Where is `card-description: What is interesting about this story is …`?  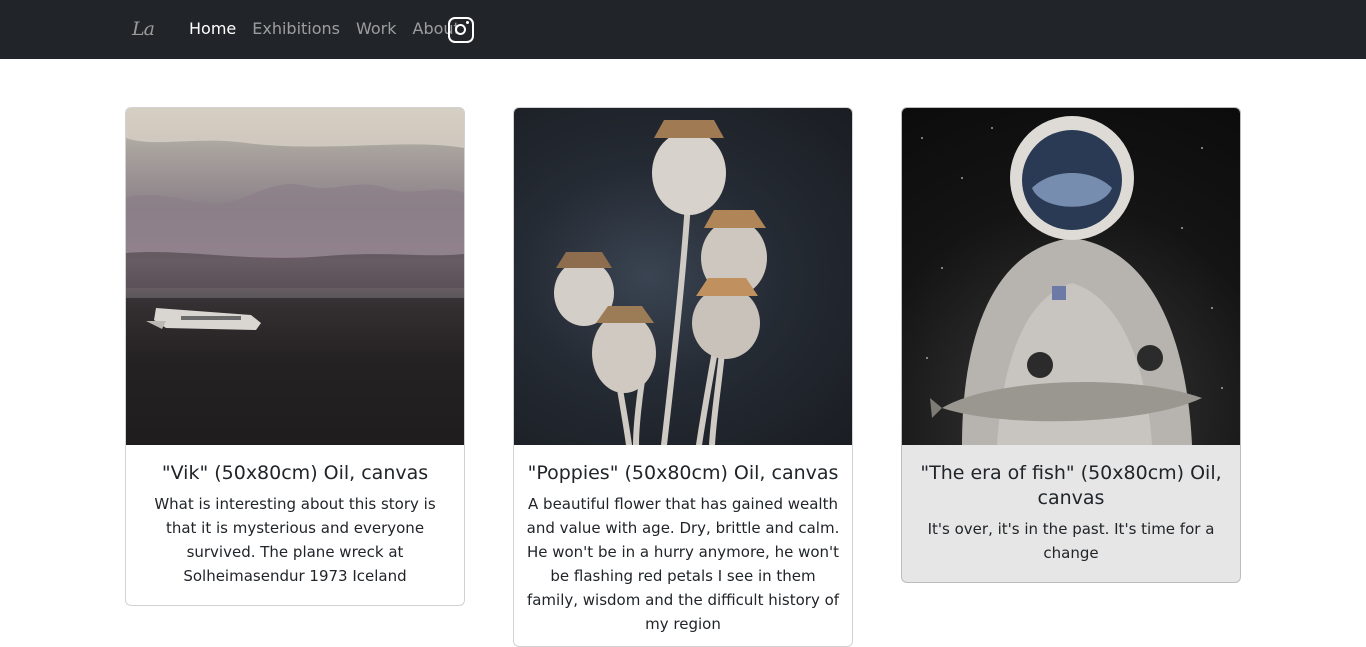 card-description: What is interesting about this story is … is located at coordinates (295, 540).